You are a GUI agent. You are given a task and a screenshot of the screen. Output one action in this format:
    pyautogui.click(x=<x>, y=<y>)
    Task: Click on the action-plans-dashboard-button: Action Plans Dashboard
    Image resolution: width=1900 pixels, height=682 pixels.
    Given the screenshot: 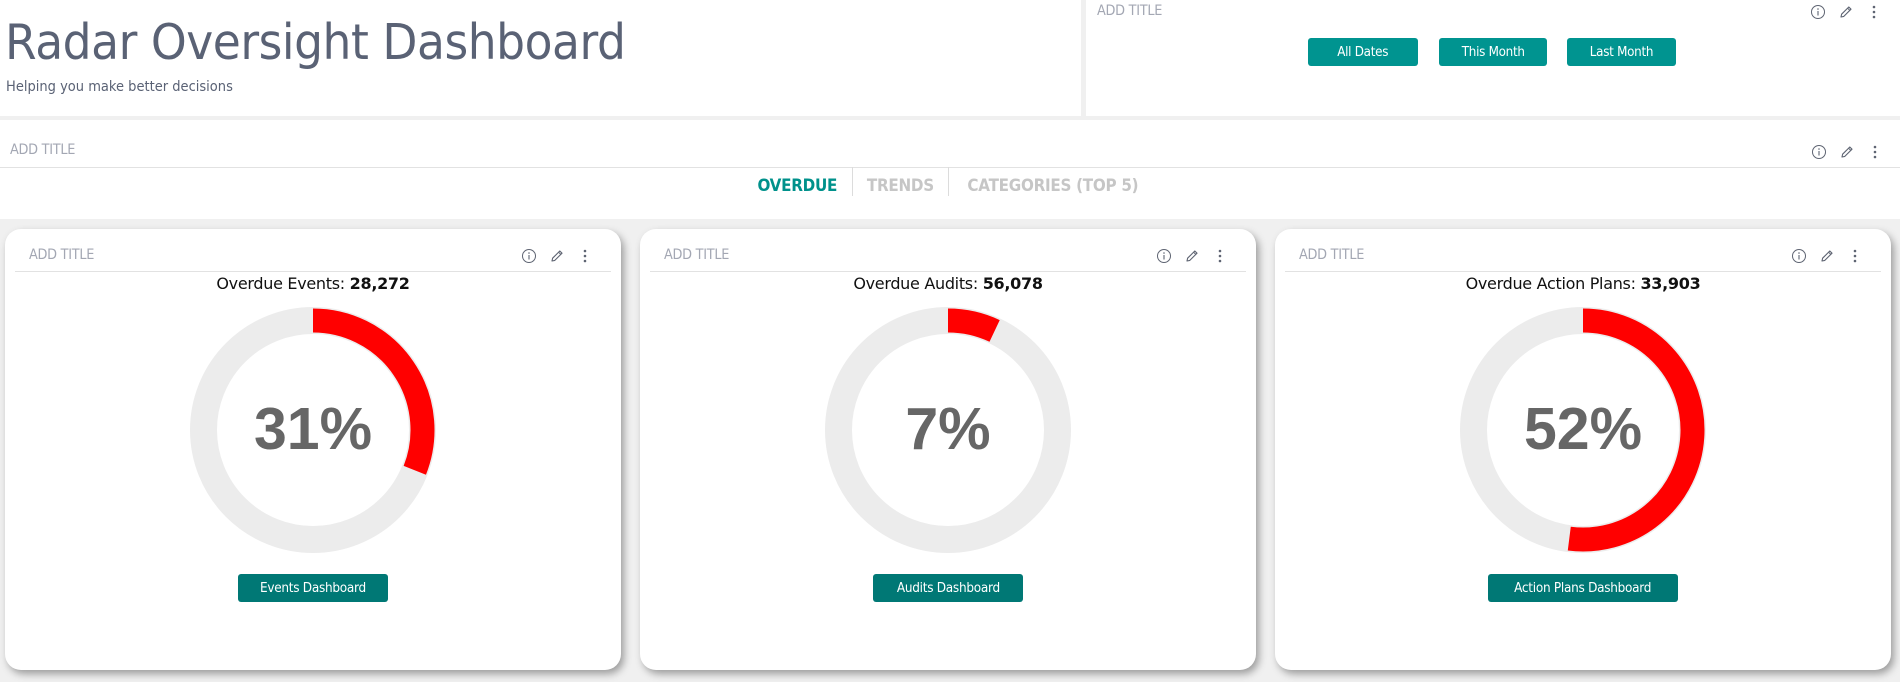 What is the action you would take?
    pyautogui.click(x=1583, y=588)
    